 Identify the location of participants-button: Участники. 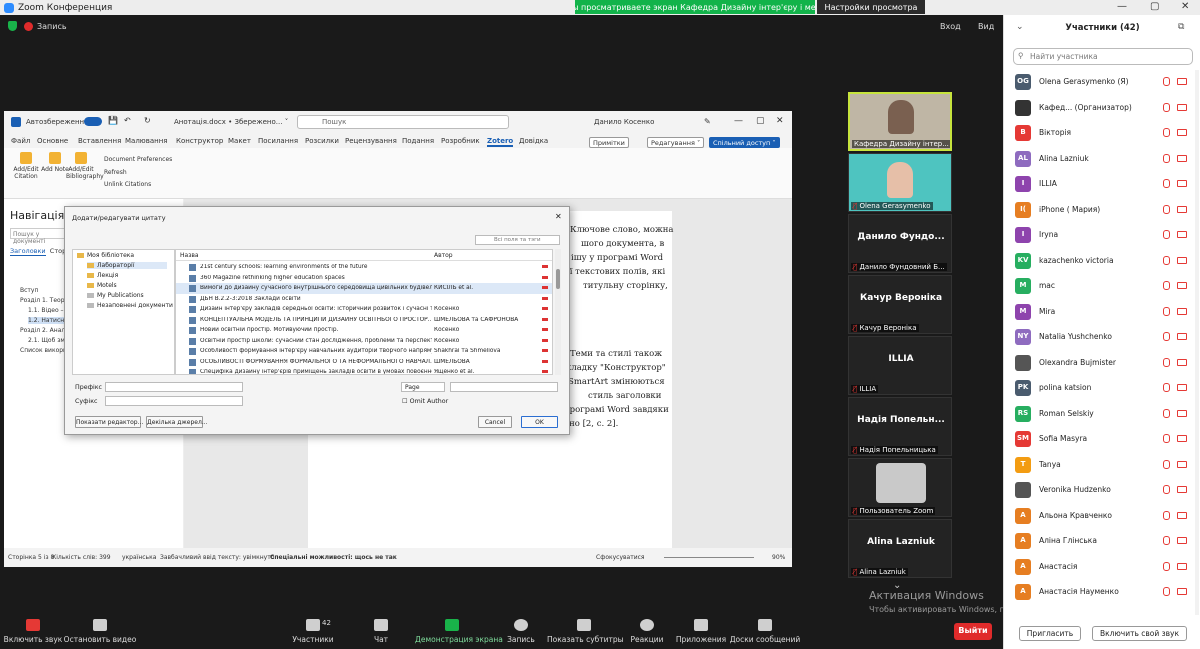
(313, 631).